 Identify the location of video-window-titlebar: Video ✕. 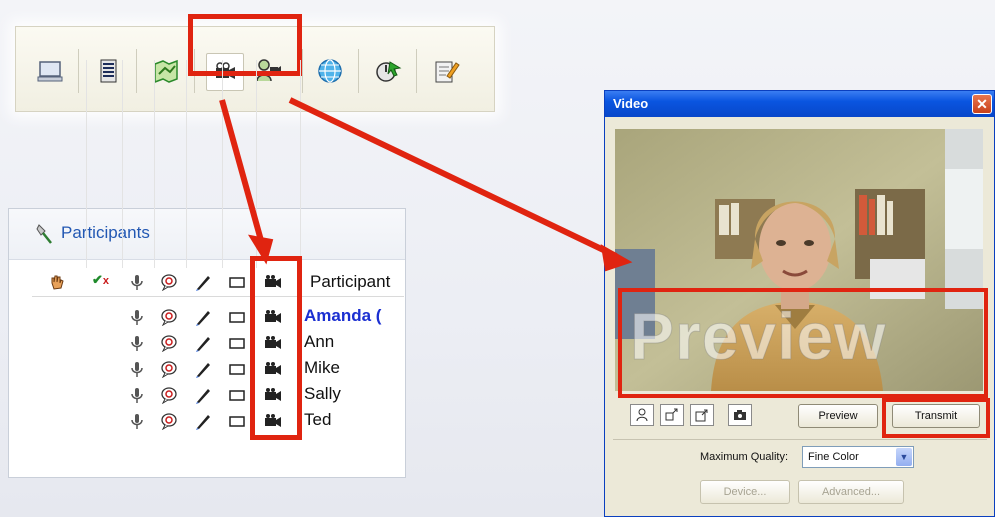
(799, 104).